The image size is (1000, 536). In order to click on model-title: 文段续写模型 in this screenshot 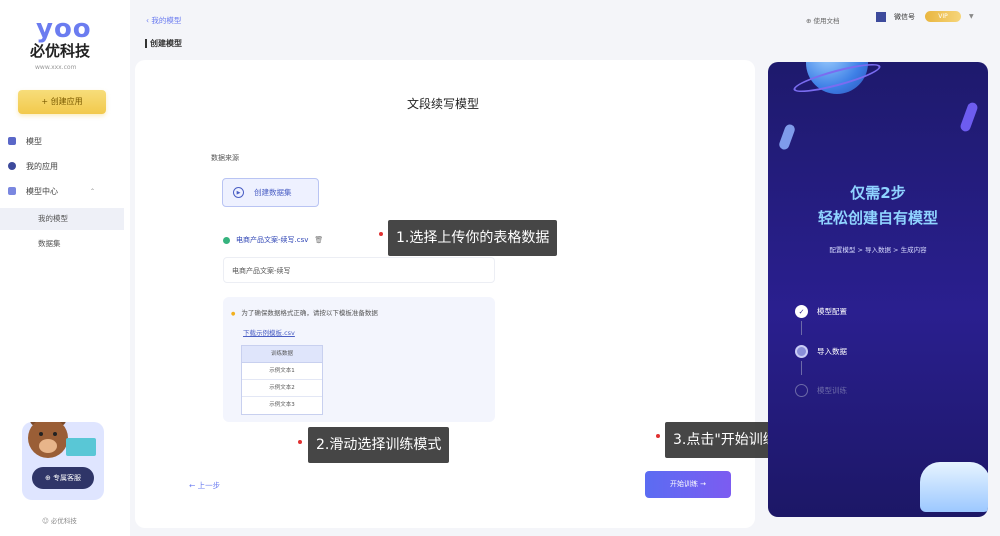, I will do `click(443, 104)`.